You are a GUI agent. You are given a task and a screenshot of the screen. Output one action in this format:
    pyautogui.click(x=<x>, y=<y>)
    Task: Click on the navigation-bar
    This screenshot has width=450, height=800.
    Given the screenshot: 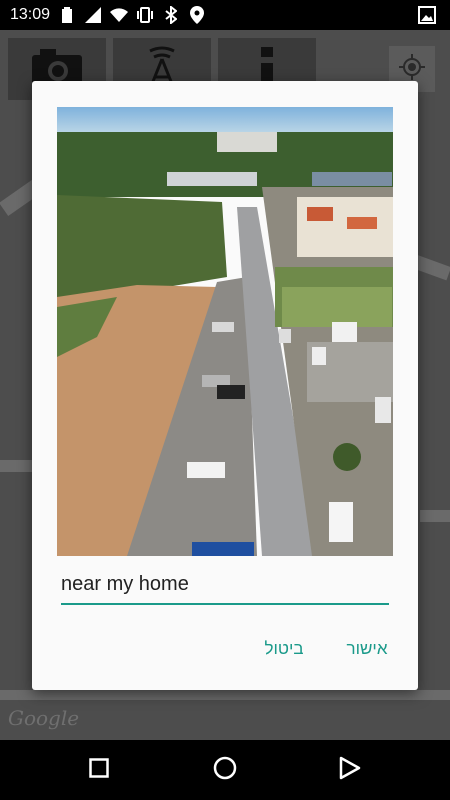 What is the action you would take?
    pyautogui.click(x=225, y=770)
    